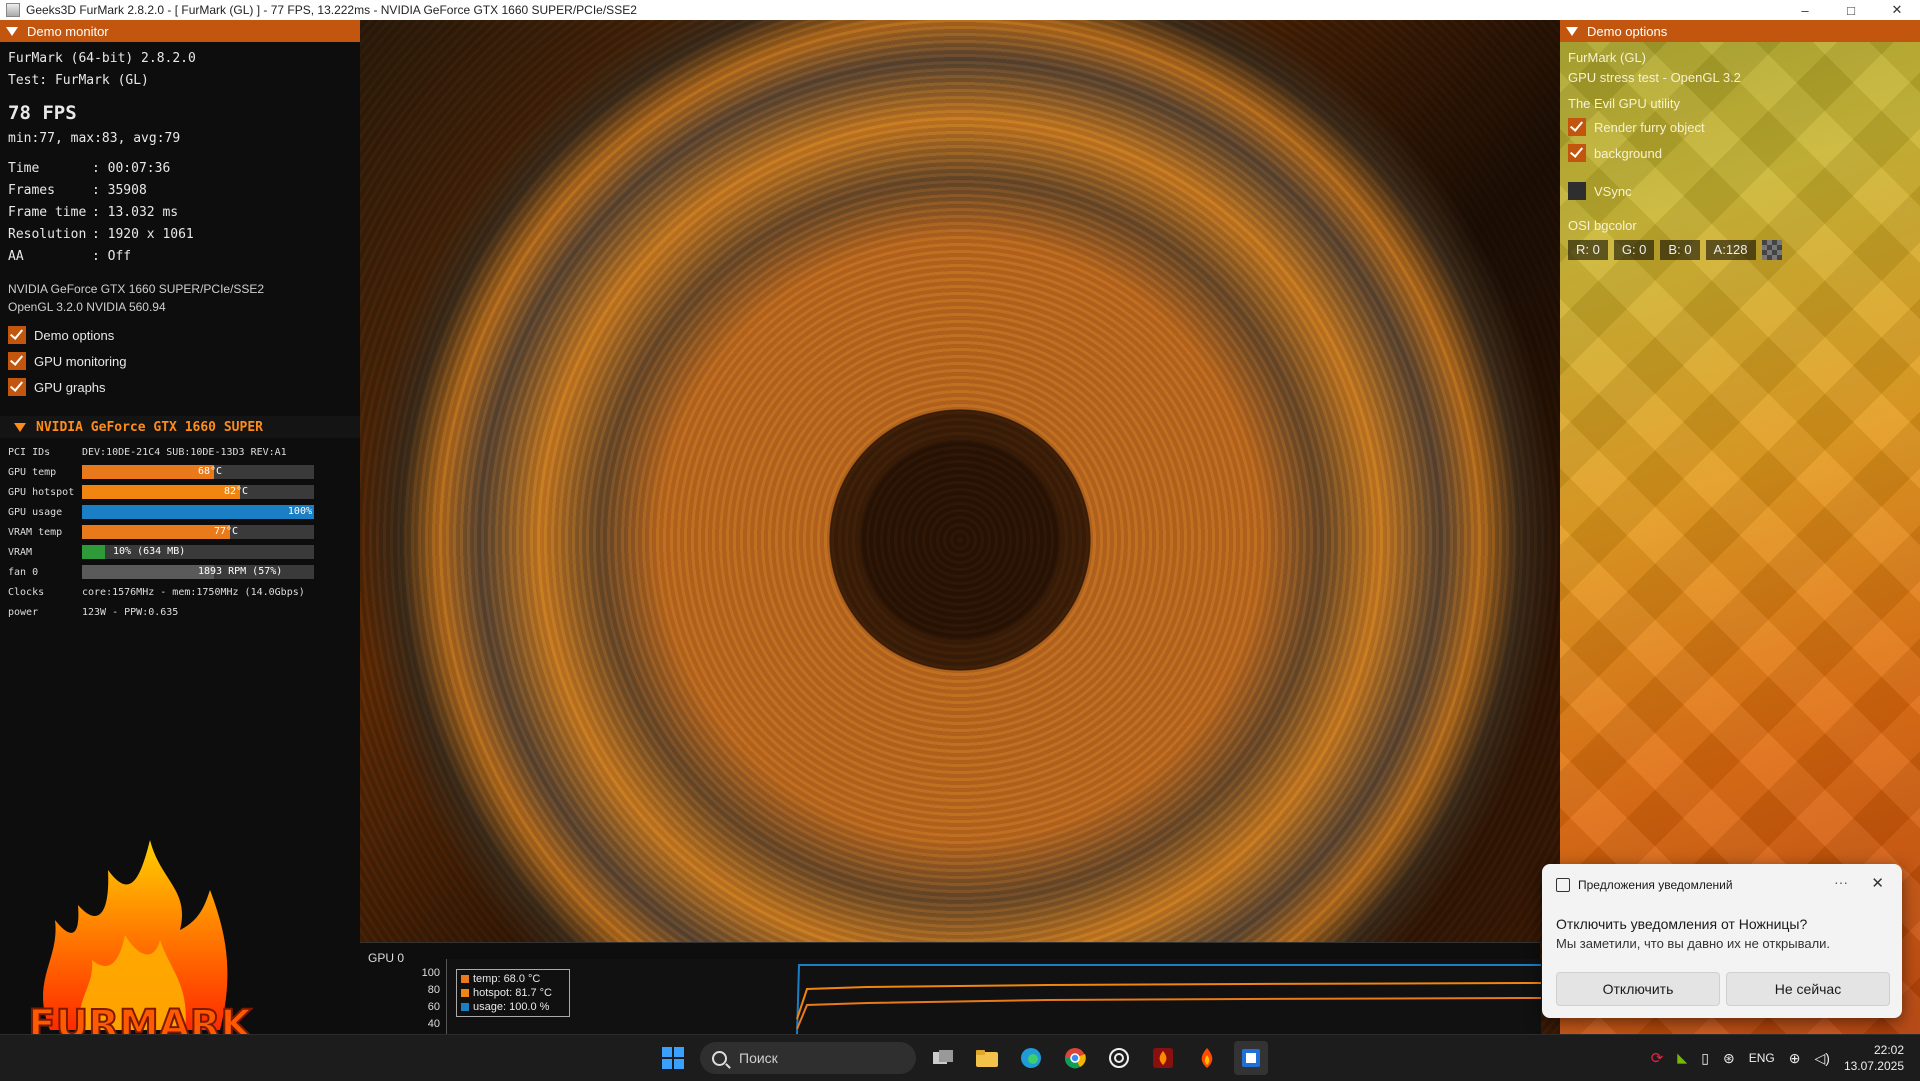  I want to click on volume-icon: ◁), so click(1822, 1058).